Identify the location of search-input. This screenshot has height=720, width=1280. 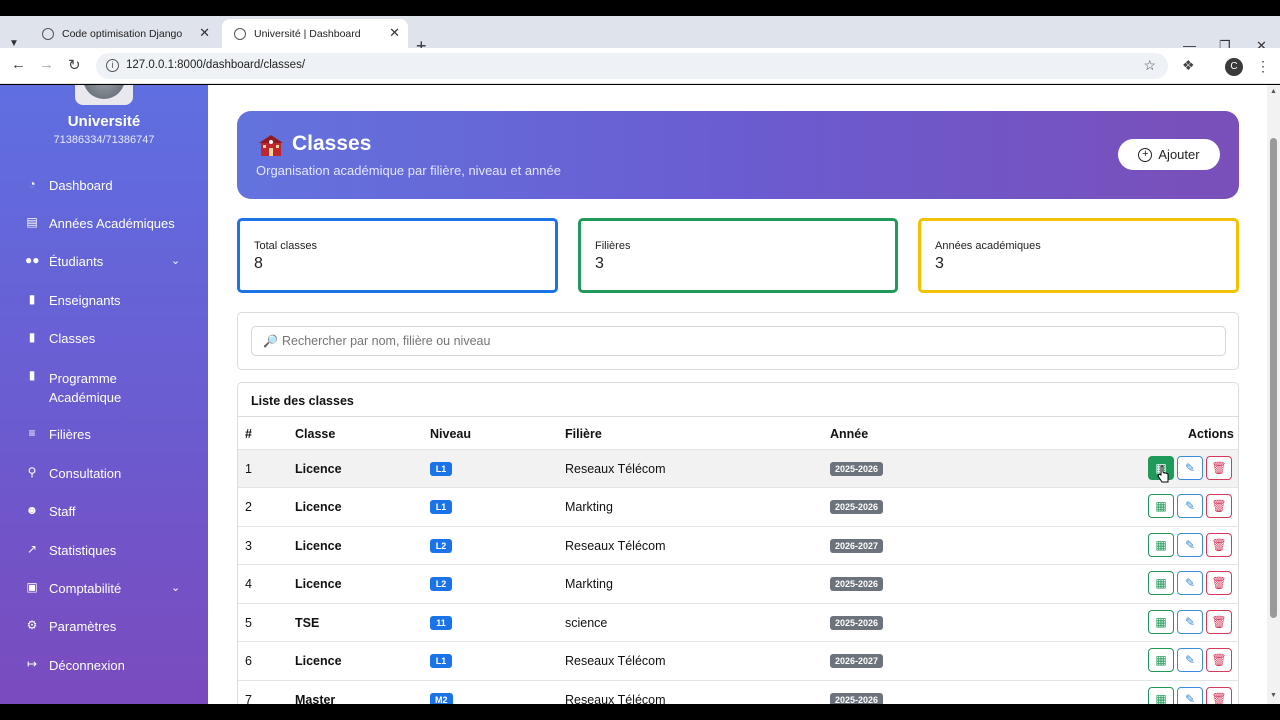
(732, 341).